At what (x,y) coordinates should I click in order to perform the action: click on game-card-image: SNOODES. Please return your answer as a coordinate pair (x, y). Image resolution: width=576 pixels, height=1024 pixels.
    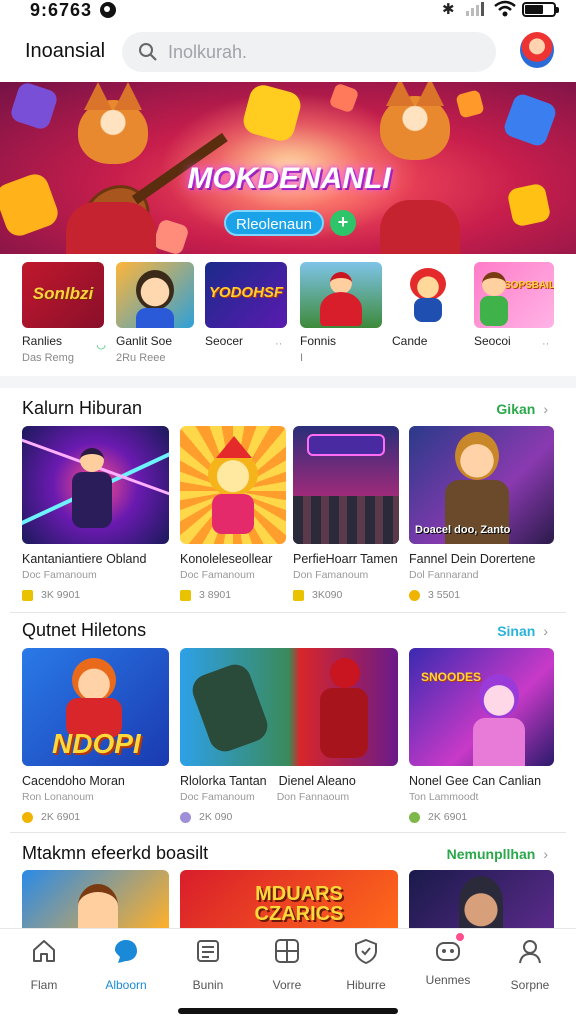
    Looking at the image, I should click on (481, 707).